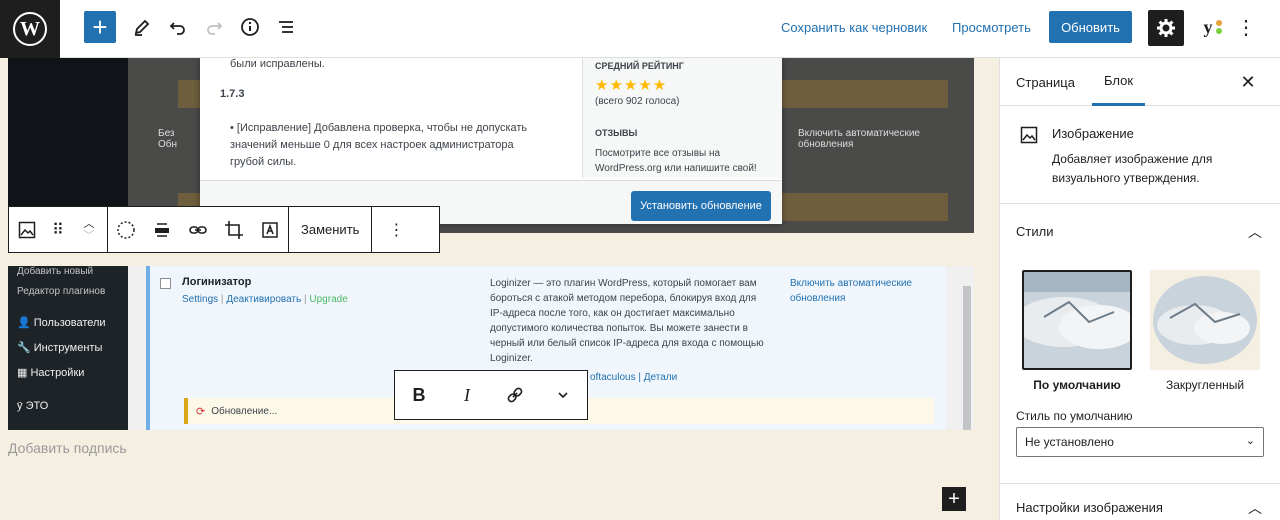 This screenshot has width=1280, height=520. I want to click on settings-button, so click(1166, 28).